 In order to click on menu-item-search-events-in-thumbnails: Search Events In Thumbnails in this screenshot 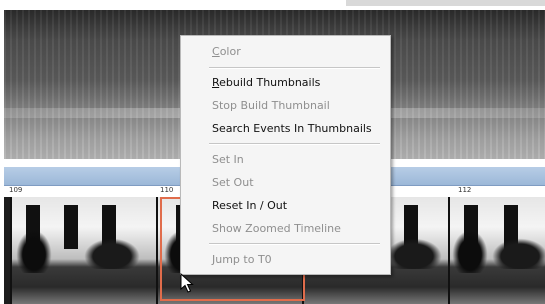, I will do `click(292, 129)`.